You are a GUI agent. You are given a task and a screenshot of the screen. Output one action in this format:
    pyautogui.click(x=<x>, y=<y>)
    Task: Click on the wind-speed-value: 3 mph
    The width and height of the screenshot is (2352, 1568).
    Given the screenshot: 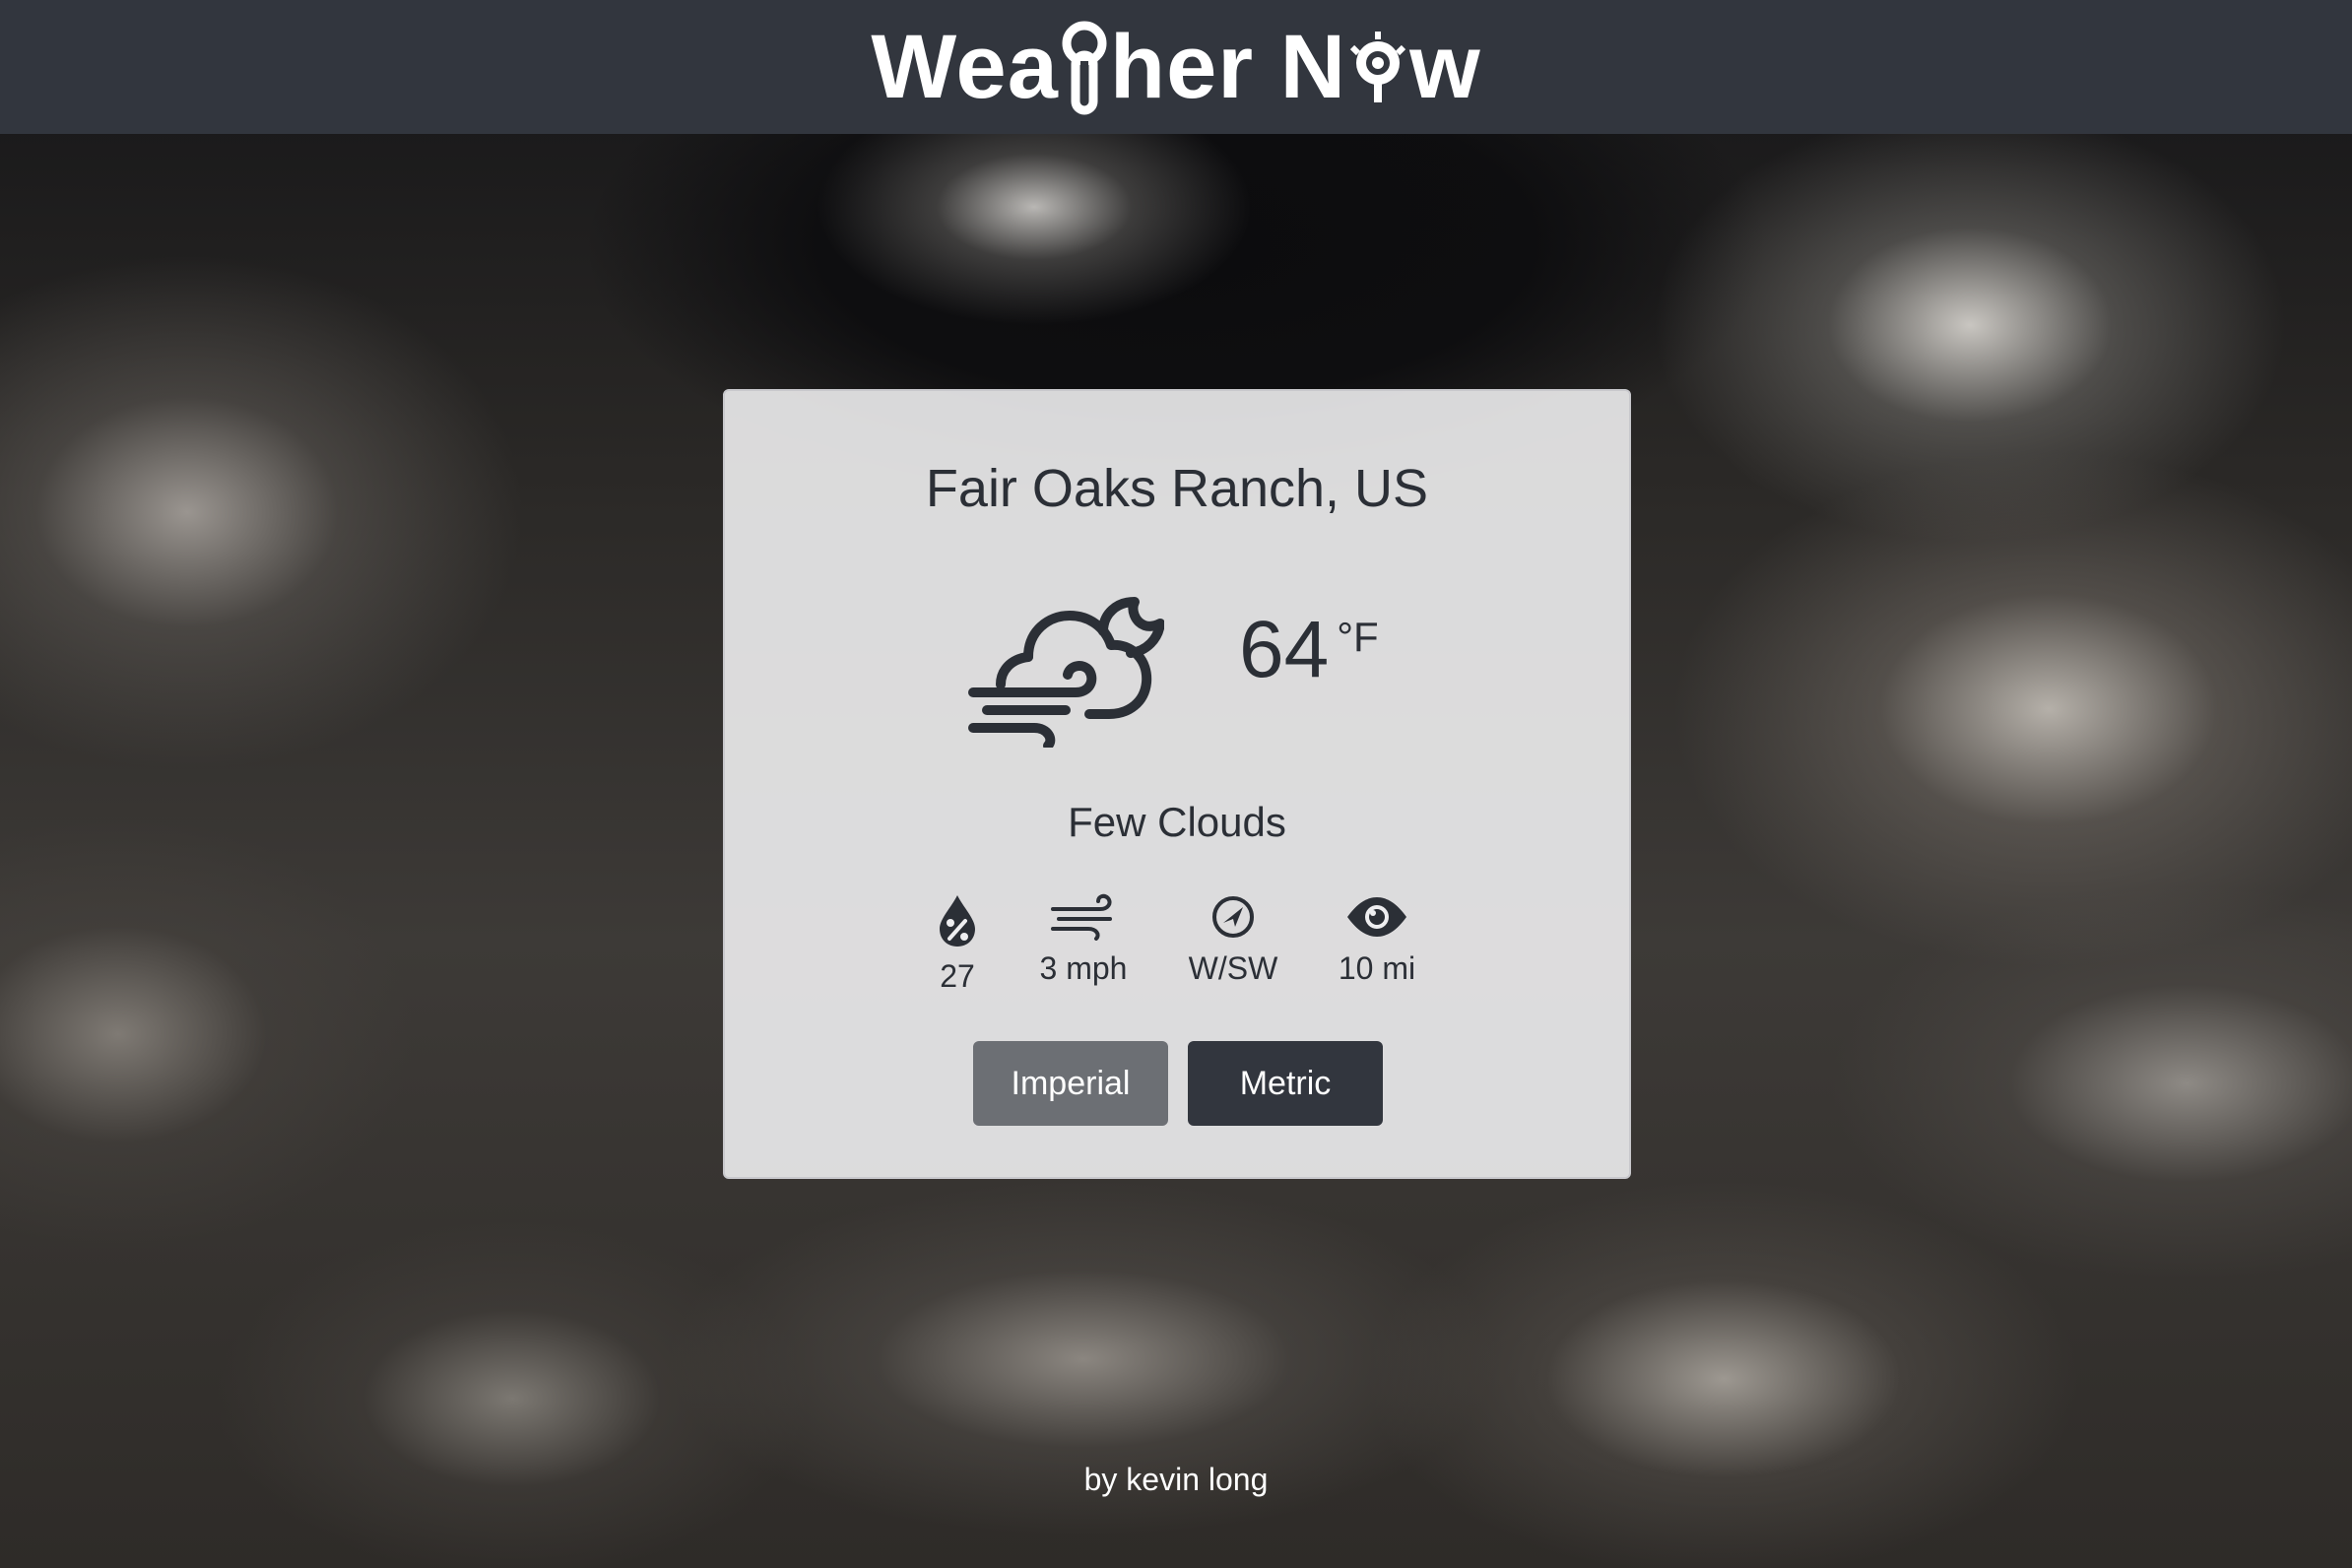 What is the action you would take?
    pyautogui.click(x=1083, y=968)
    